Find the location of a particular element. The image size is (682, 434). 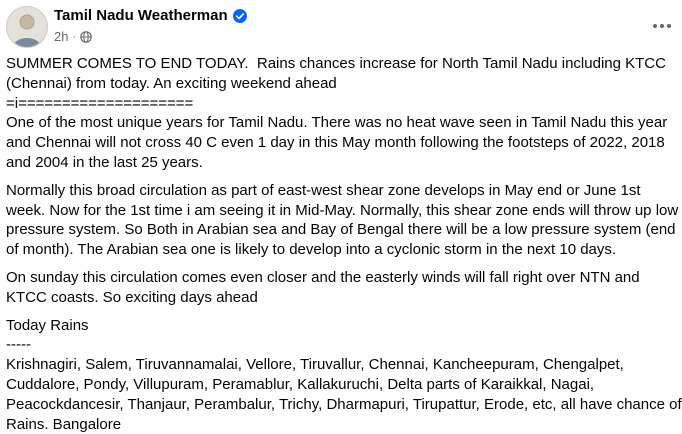

post-timestamp: 2h is located at coordinates (61, 36).